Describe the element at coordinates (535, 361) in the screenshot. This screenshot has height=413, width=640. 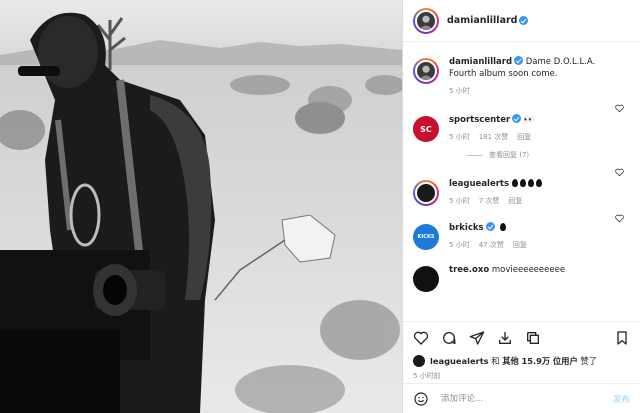
I see `likes-count: 15.9万` at that location.